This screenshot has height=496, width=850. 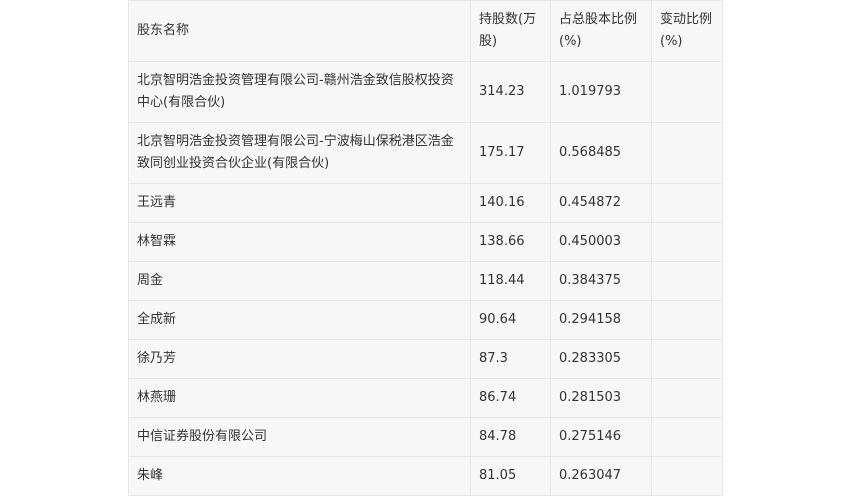 I want to click on cell-name: 林燕珊, so click(x=299, y=398).